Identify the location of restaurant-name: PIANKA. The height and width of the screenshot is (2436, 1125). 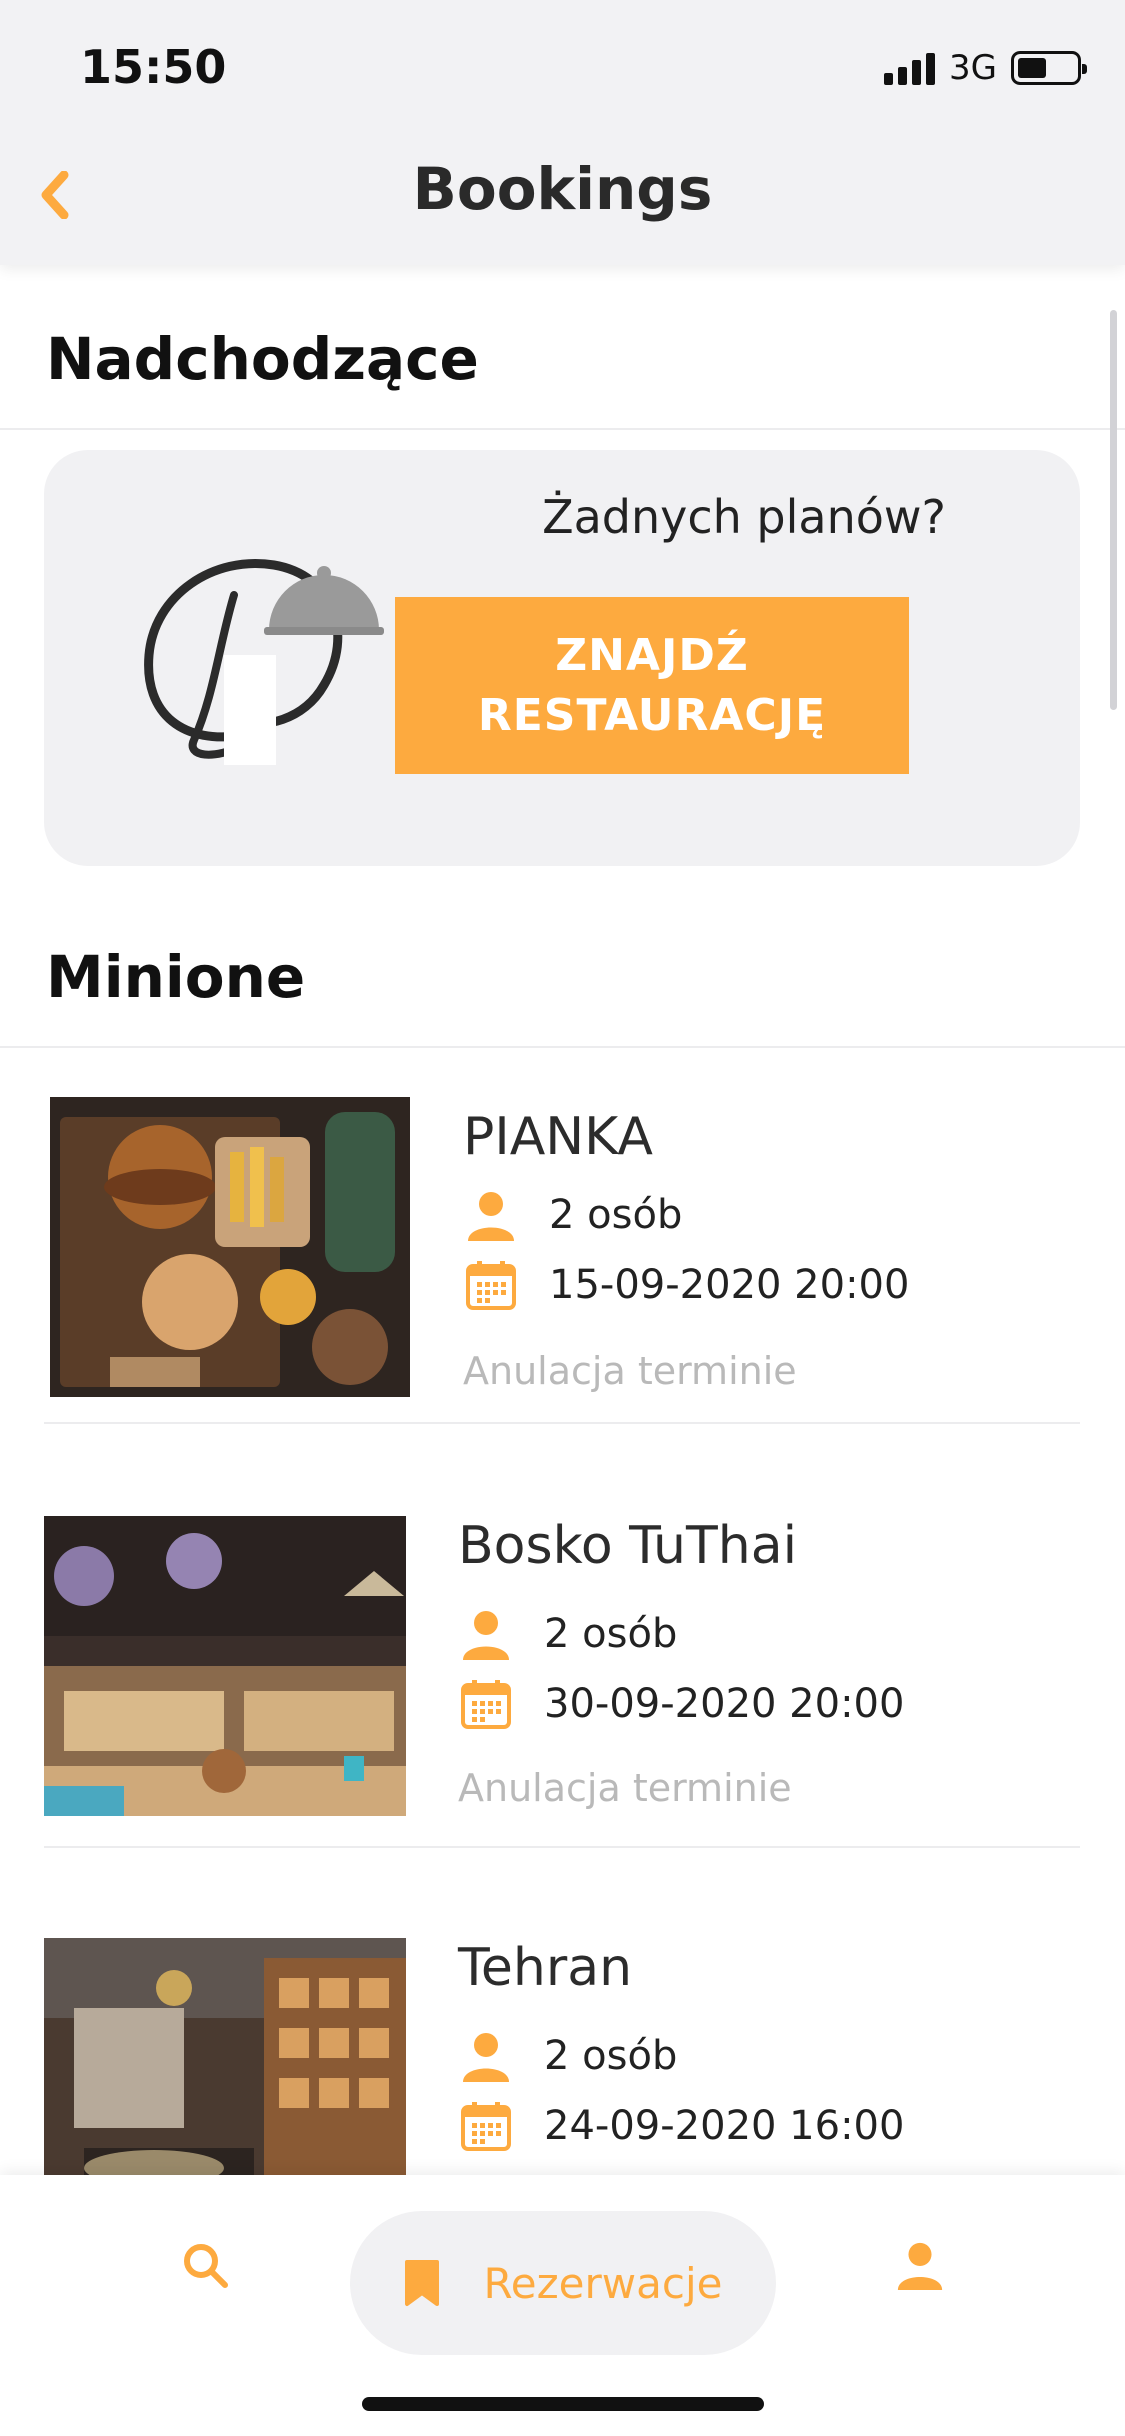
(558, 1137).